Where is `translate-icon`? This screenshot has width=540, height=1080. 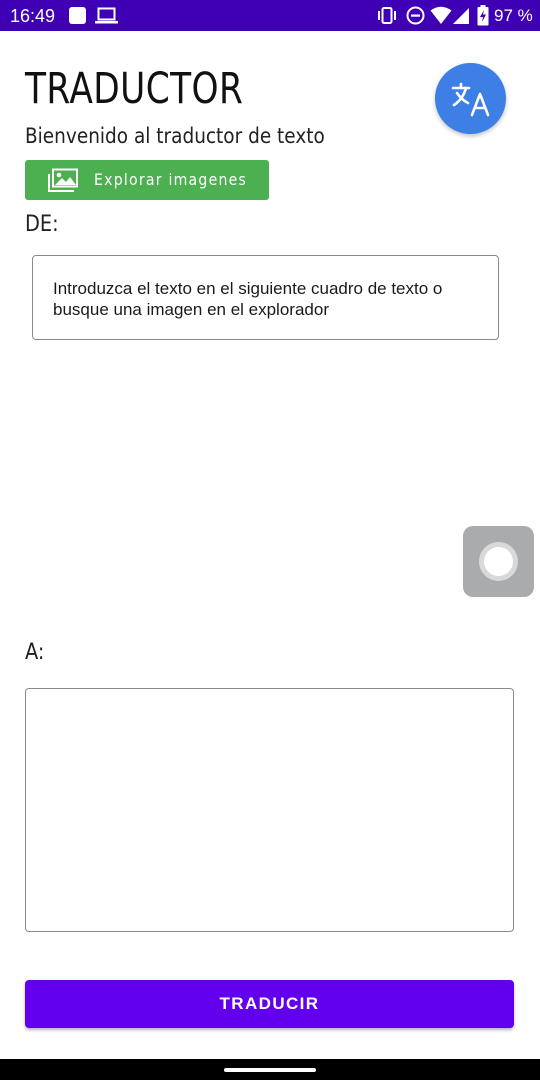
translate-icon is located at coordinates (470, 99).